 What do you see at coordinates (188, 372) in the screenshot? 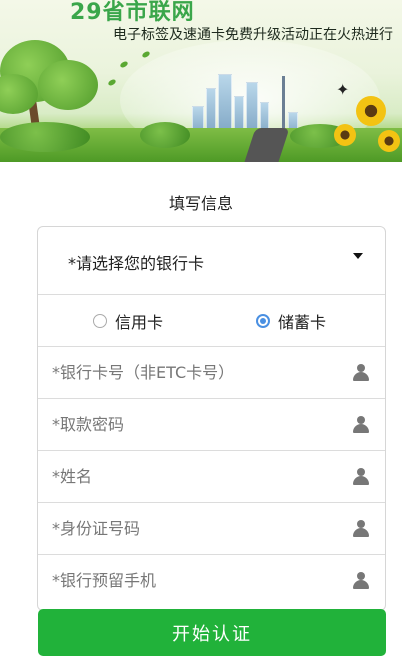
I see `card-number-input` at bounding box center [188, 372].